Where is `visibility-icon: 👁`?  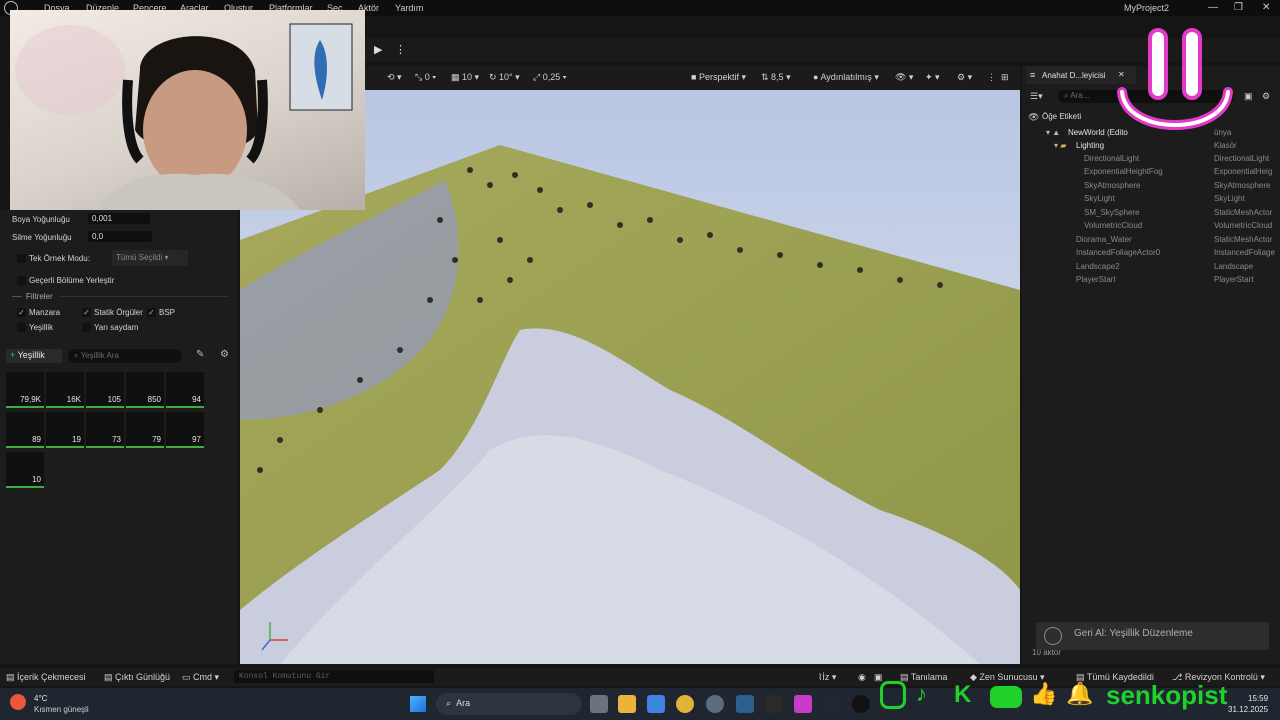 visibility-icon: 👁 is located at coordinates (1033, 117).